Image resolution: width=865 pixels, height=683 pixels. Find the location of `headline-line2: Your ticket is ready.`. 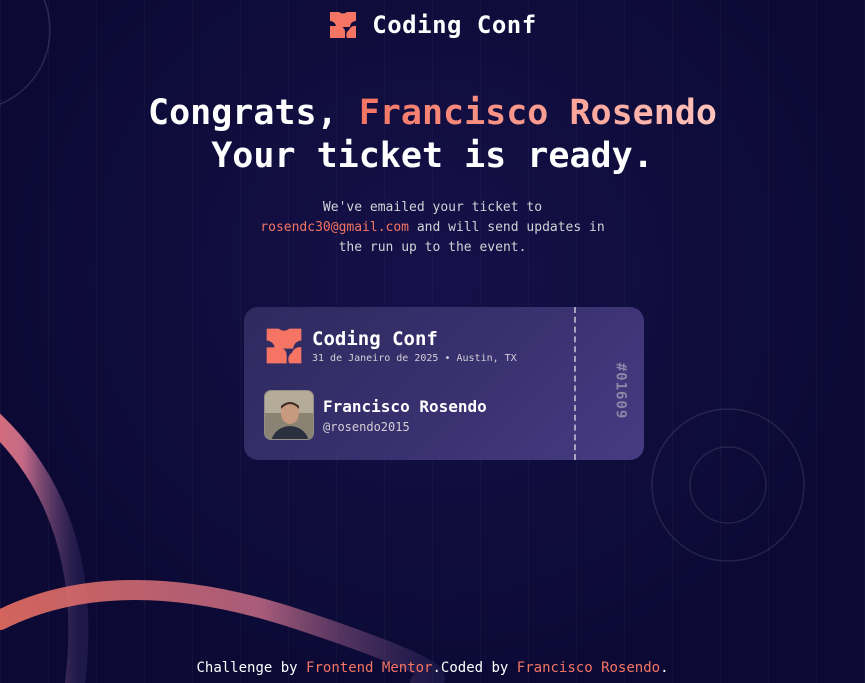

headline-line2: Your ticket is ready. is located at coordinates (432, 156).